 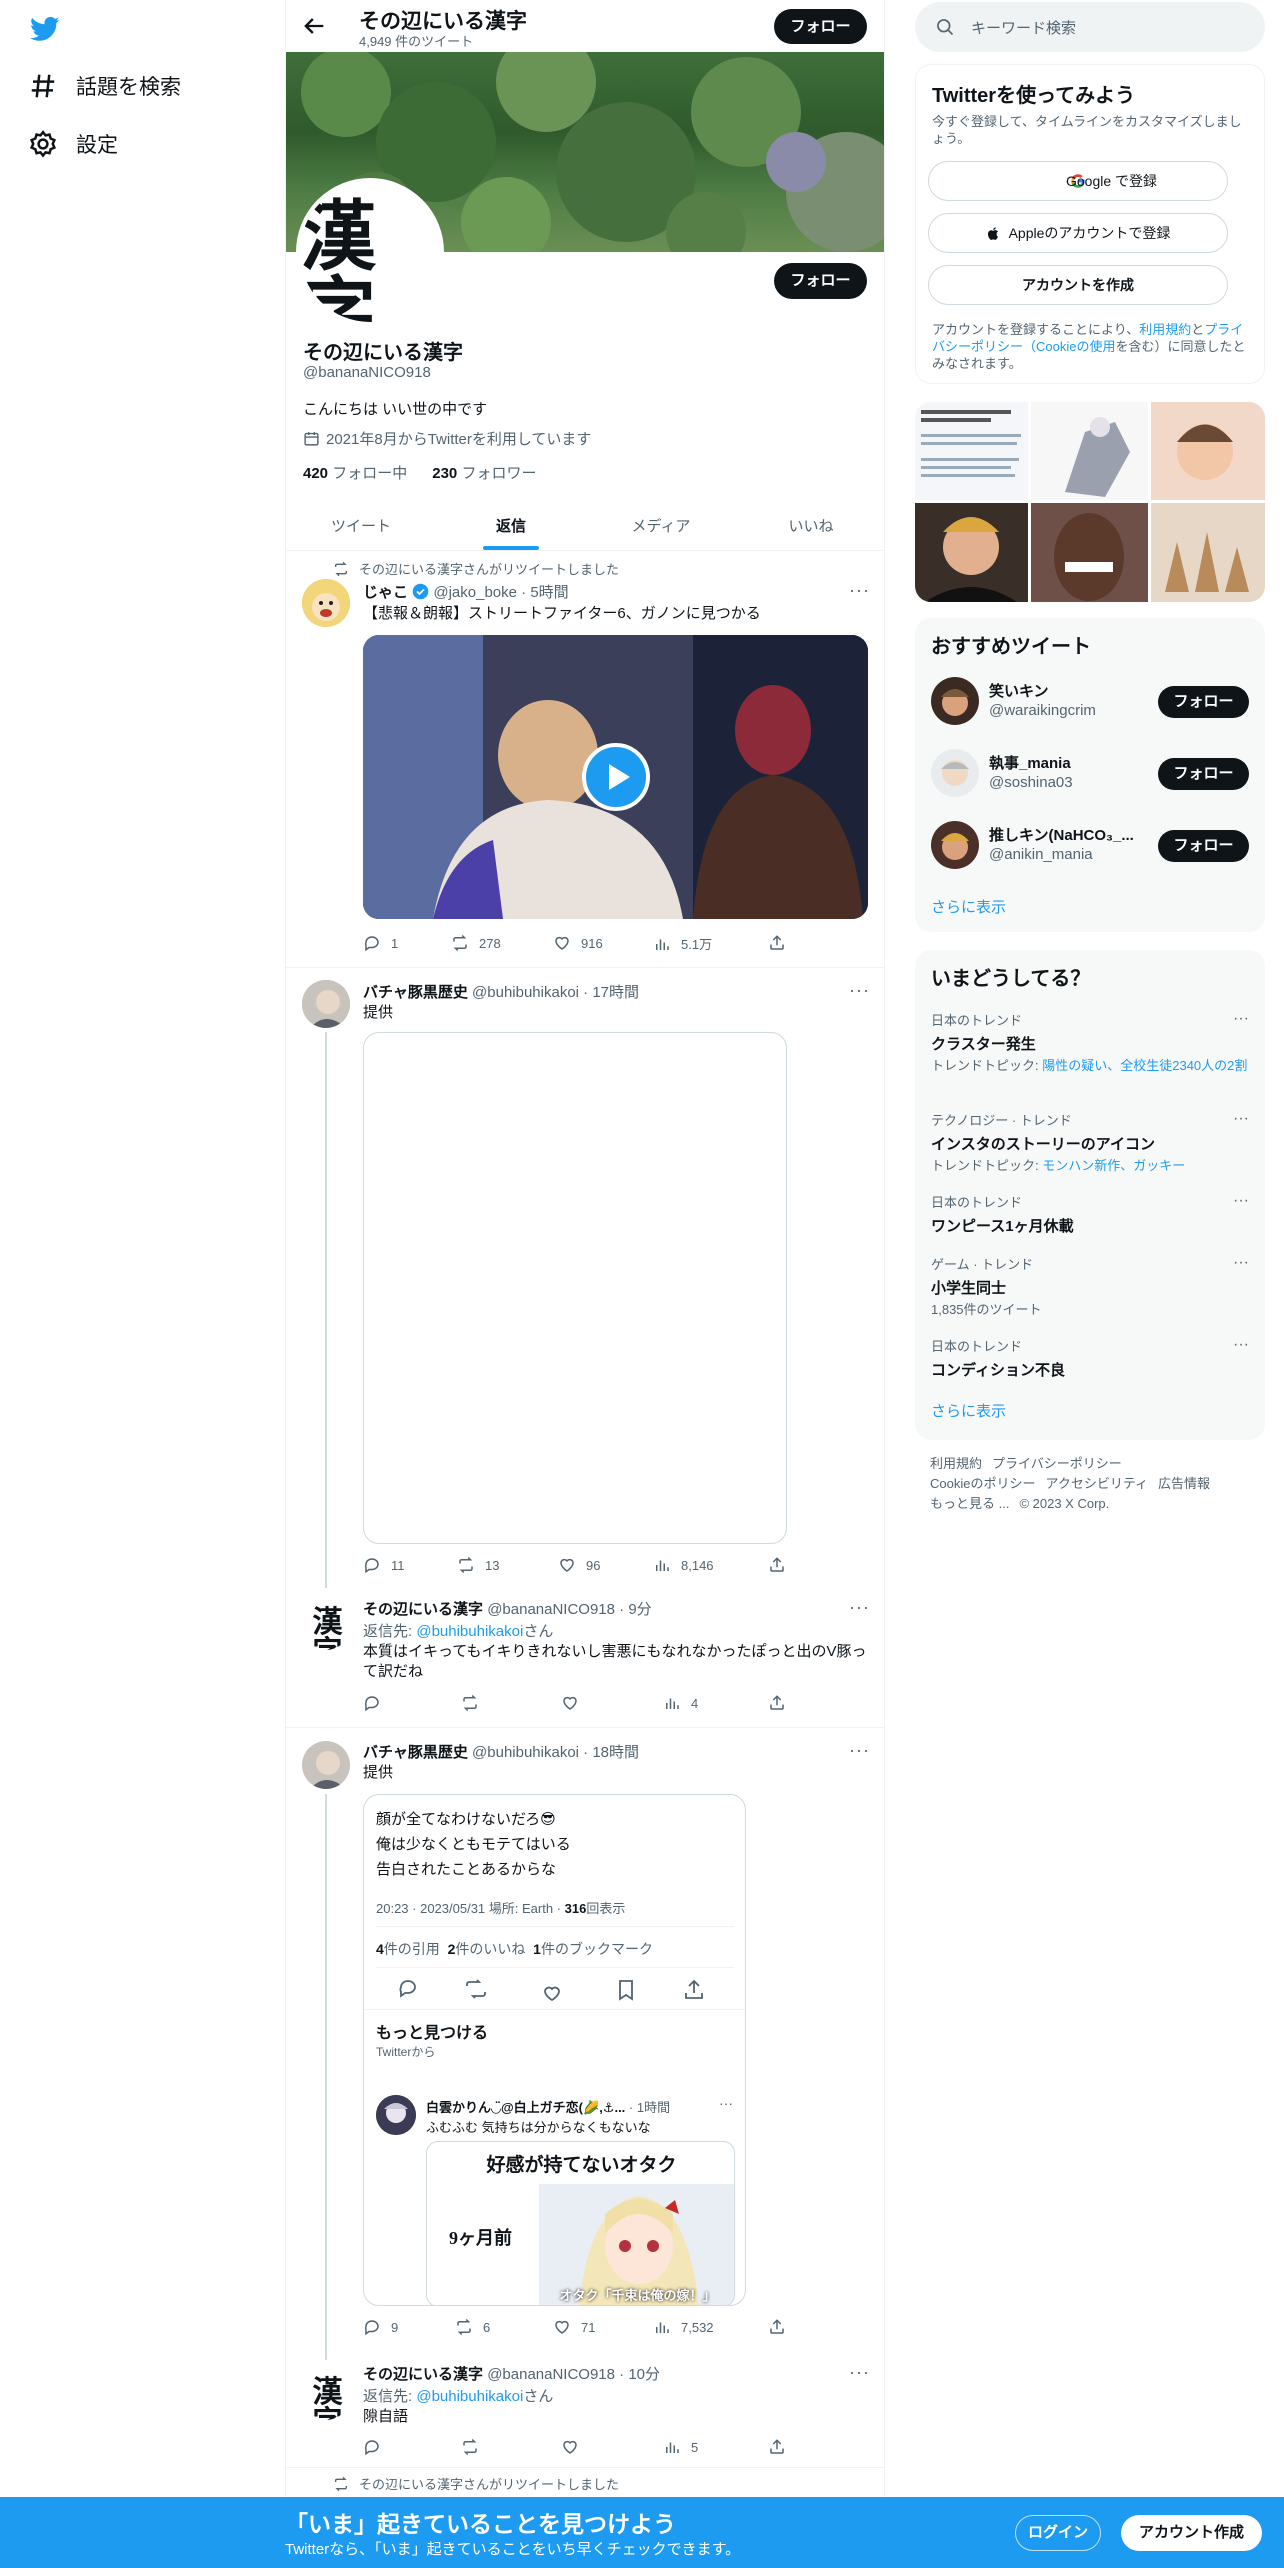 What do you see at coordinates (810, 524) in the screenshot?
I see `tab-likes: いいね` at bounding box center [810, 524].